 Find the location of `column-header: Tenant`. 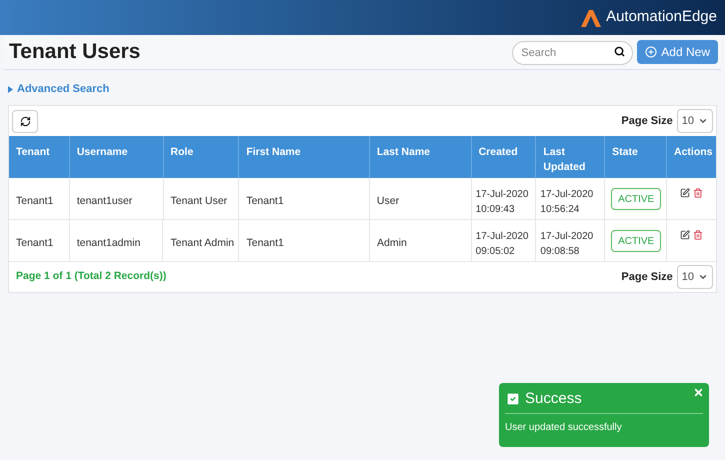

column-header: Tenant is located at coordinates (33, 152).